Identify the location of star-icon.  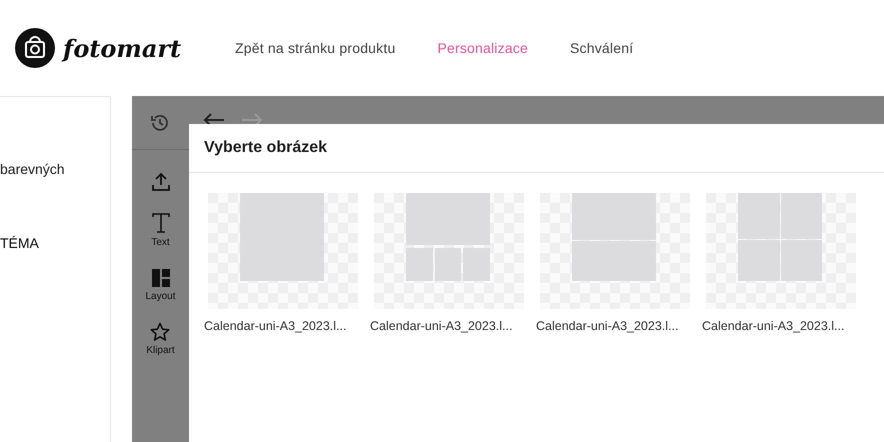
(160, 332).